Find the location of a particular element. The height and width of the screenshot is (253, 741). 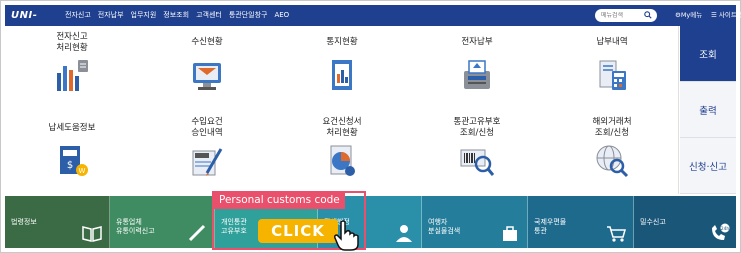

nav-item-single-window: 통관단일창구 is located at coordinates (248, 15).